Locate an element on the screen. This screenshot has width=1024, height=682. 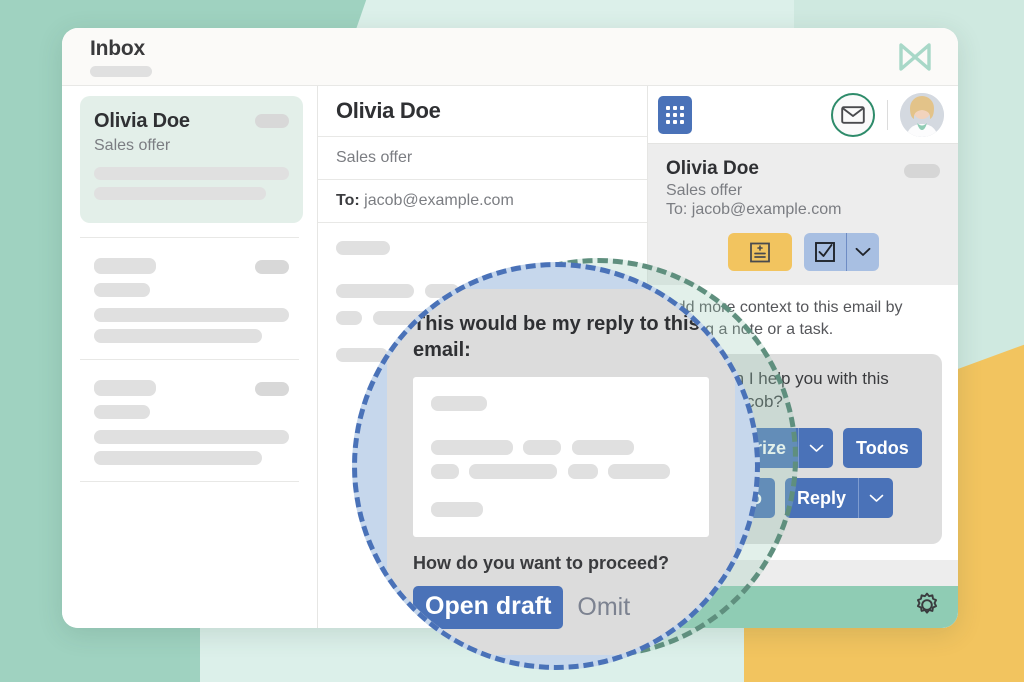
omit-button: Omit is located at coordinates (603, 607).